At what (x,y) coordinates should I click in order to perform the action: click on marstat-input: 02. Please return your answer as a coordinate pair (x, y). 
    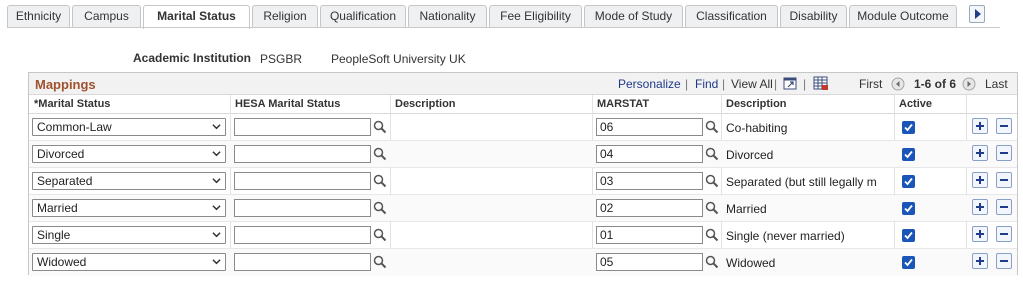
    Looking at the image, I should click on (649, 208).